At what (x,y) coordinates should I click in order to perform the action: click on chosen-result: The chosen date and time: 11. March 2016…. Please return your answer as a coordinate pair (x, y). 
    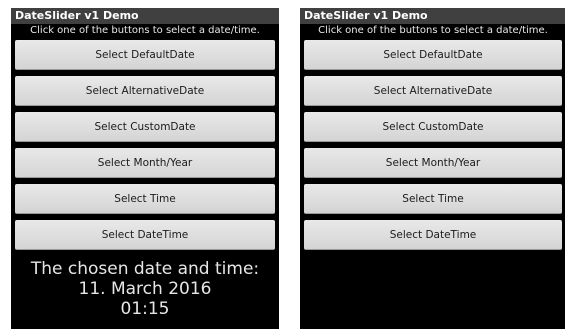
    Looking at the image, I should click on (145, 289).